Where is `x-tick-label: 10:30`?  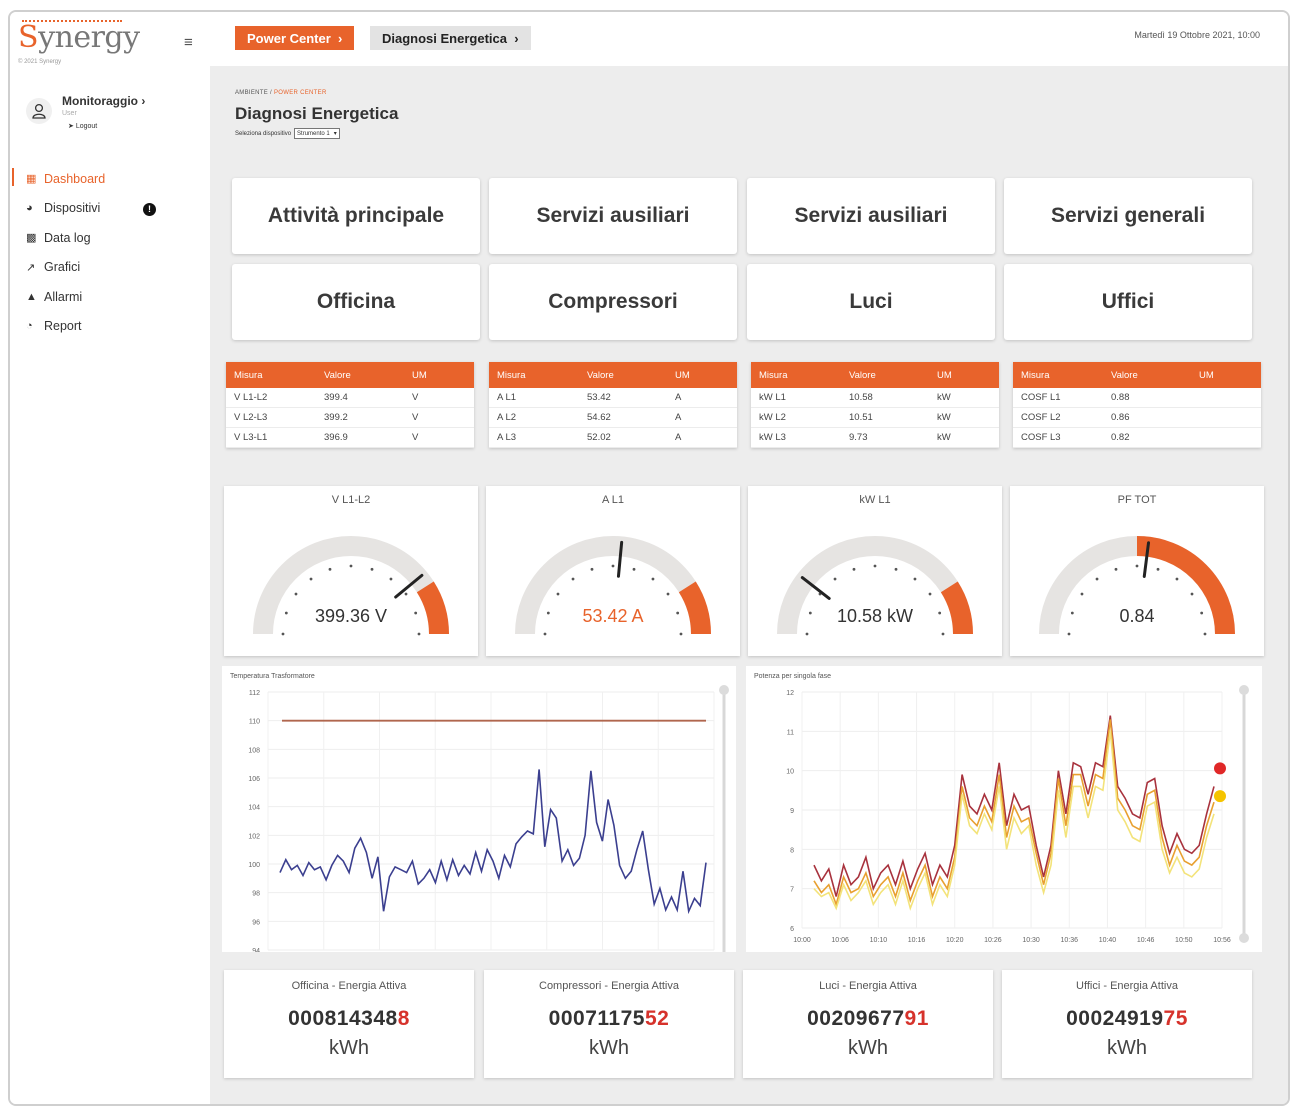
x-tick-label: 10:30 is located at coordinates (1031, 940).